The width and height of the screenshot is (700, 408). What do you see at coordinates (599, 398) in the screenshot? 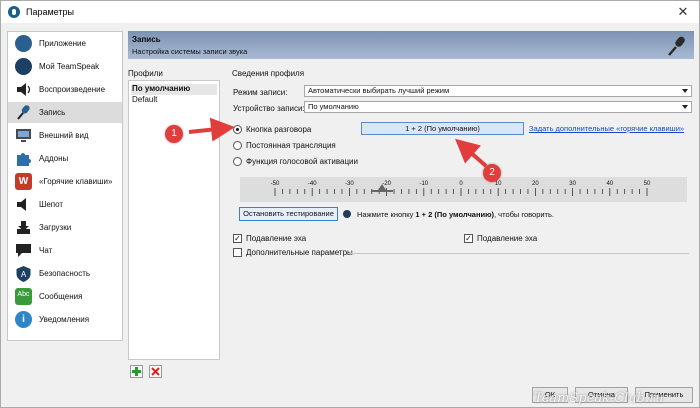
I see `watermark: TeamSpeak-Club.ru` at bounding box center [599, 398].